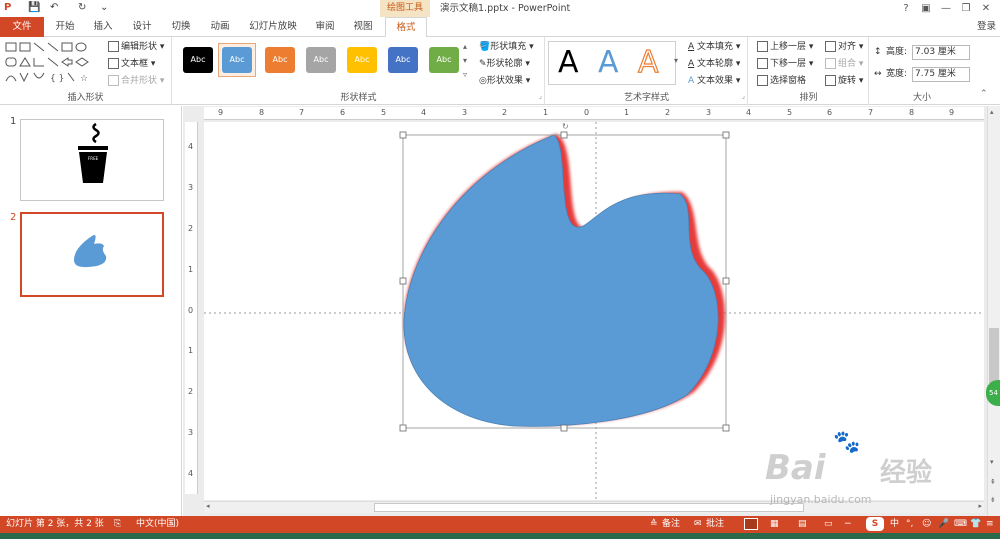 The image size is (1000, 539). Describe the element at coordinates (136, 81) in the screenshot. I see `merge-shapes-button: 合并形状 ▾` at that location.